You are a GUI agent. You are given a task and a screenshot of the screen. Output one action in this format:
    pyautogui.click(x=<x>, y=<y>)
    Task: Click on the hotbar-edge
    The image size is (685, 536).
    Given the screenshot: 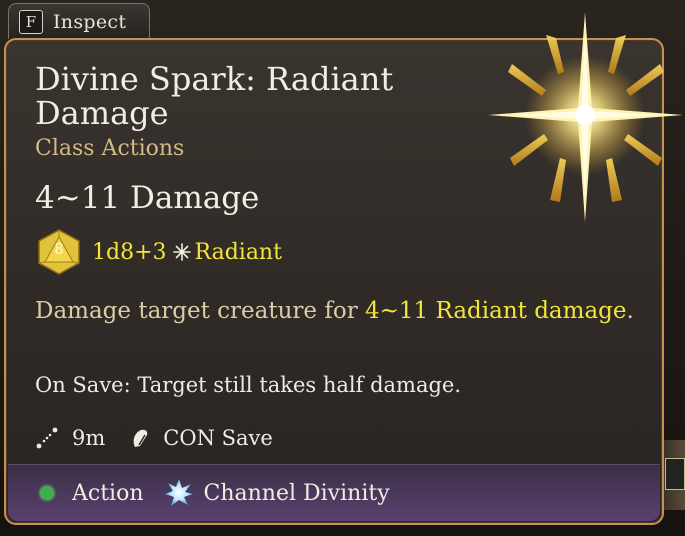 What is the action you would take?
    pyautogui.click(x=674, y=475)
    